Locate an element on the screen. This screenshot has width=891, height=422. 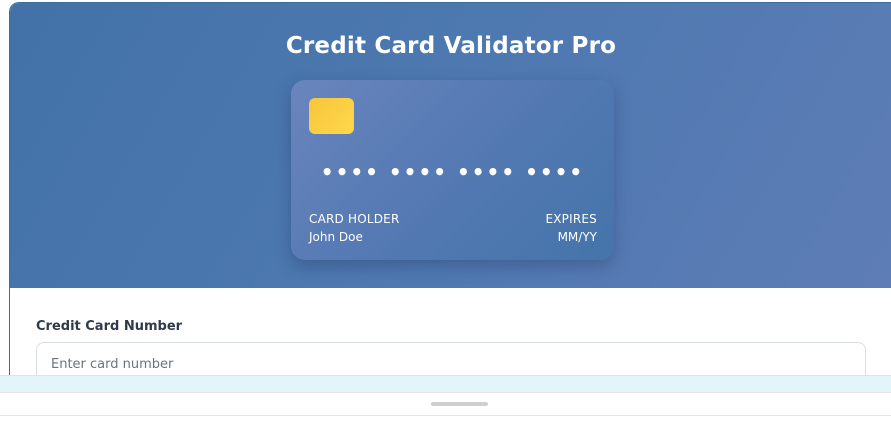
bottom-panel is located at coordinates (445, 404).